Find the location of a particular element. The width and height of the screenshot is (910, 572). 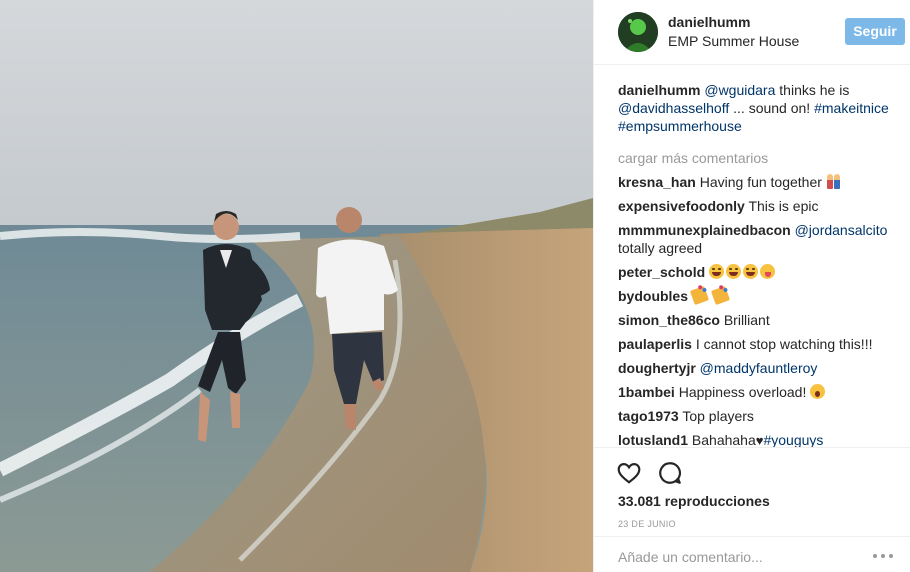

comment-username: peter_schold is located at coordinates (661, 272).